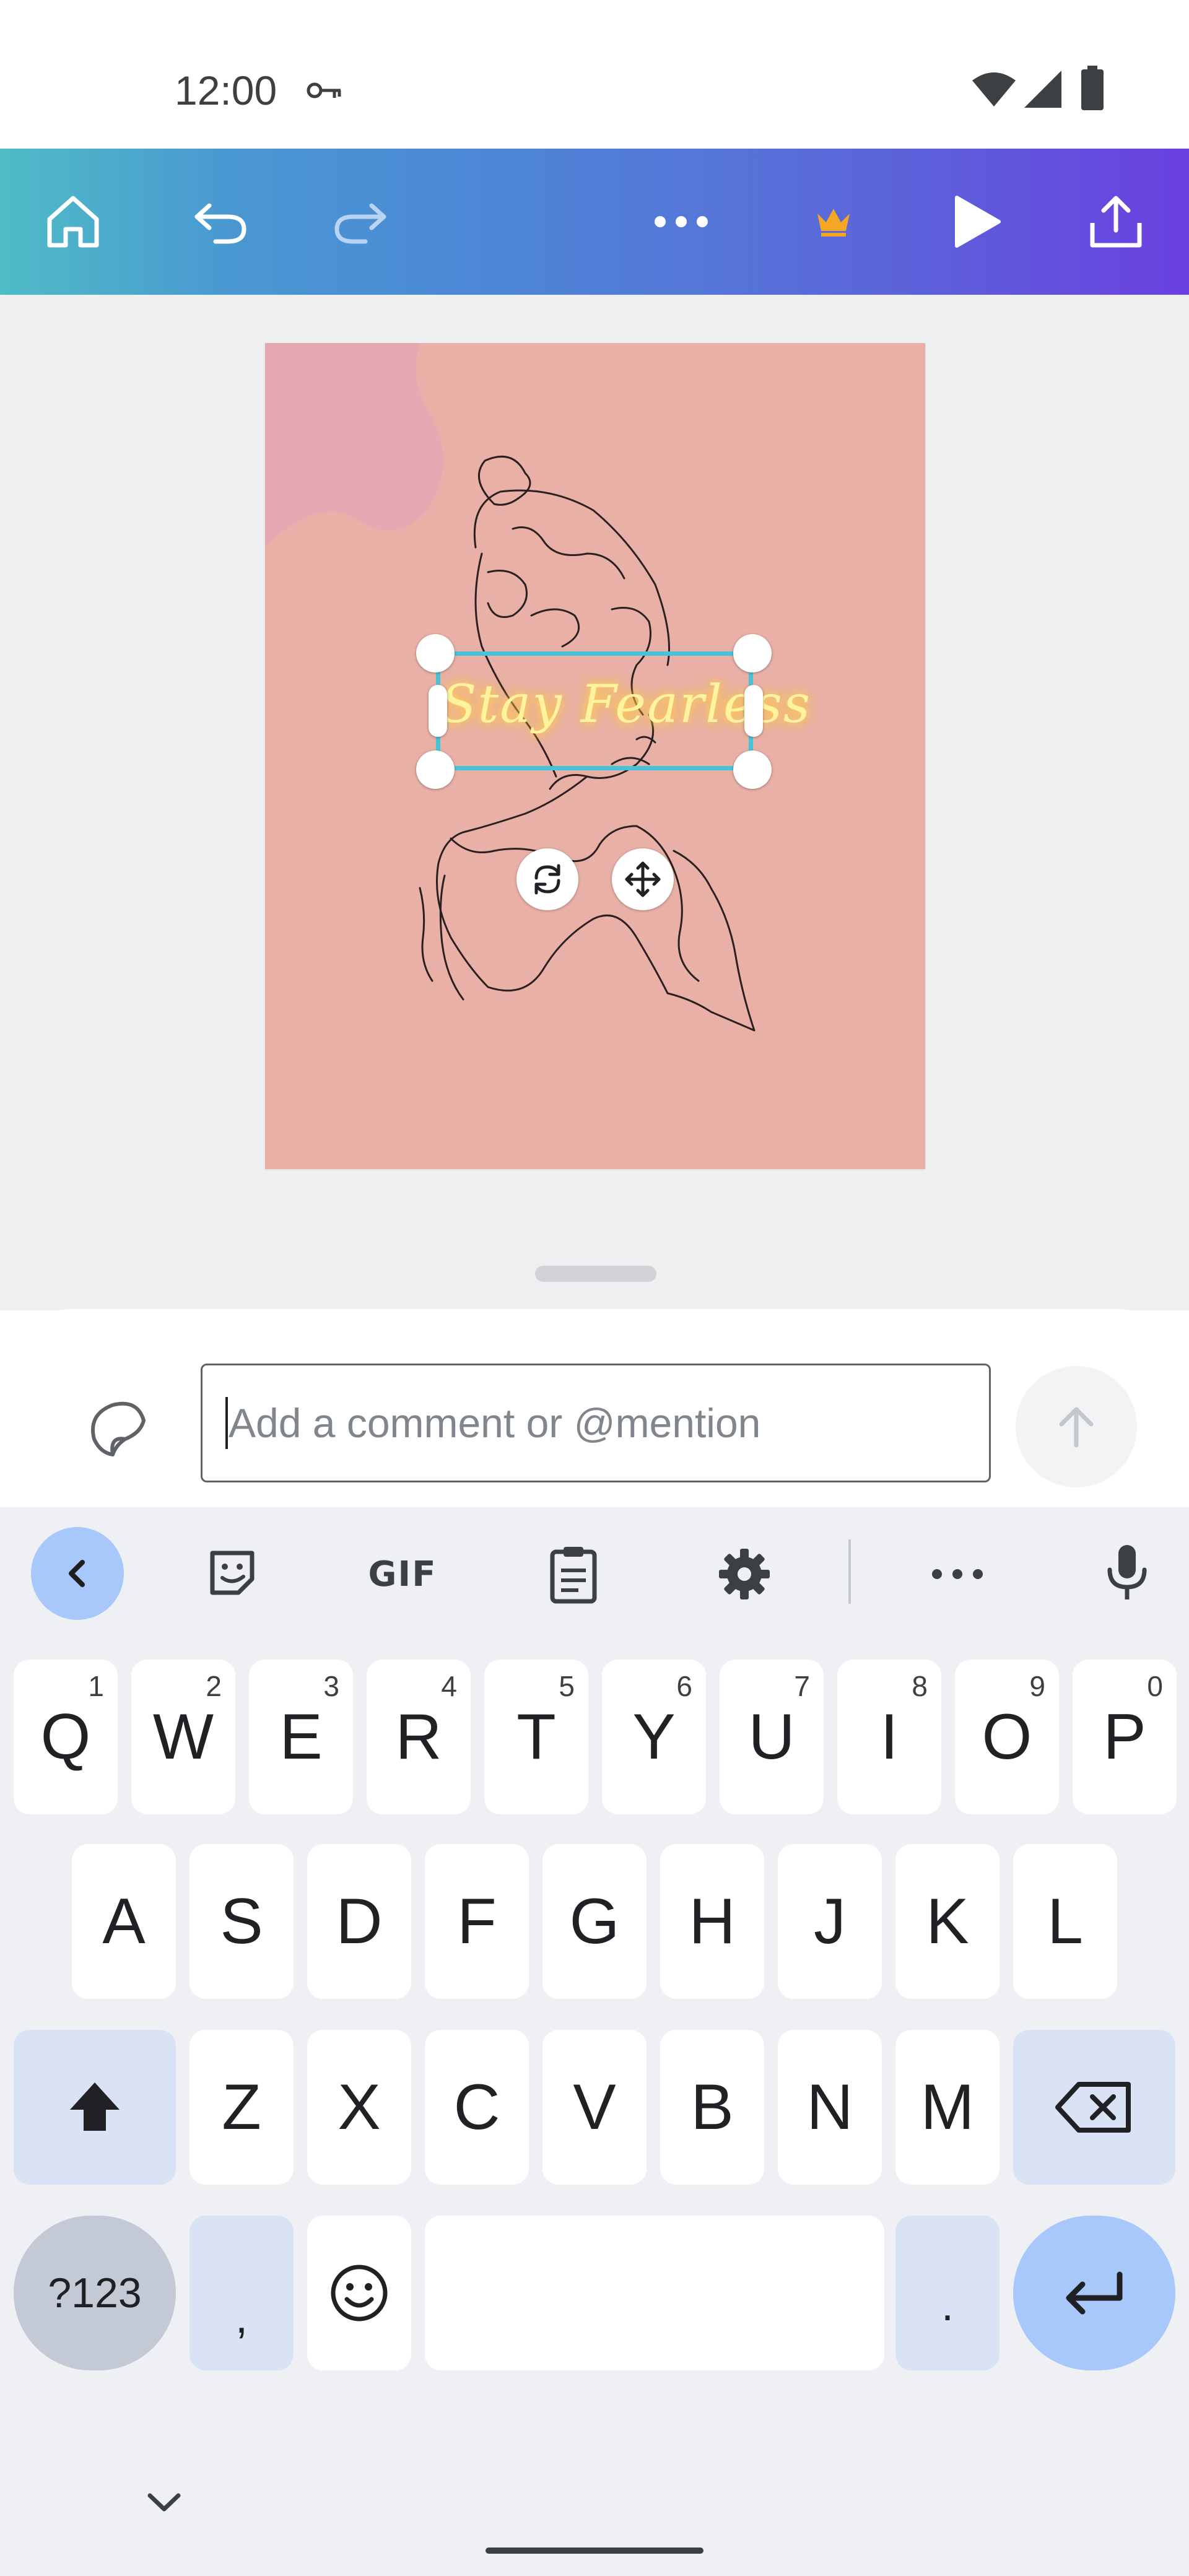 Image resolution: width=1189 pixels, height=2576 pixels. I want to click on redo-icon, so click(360, 223).